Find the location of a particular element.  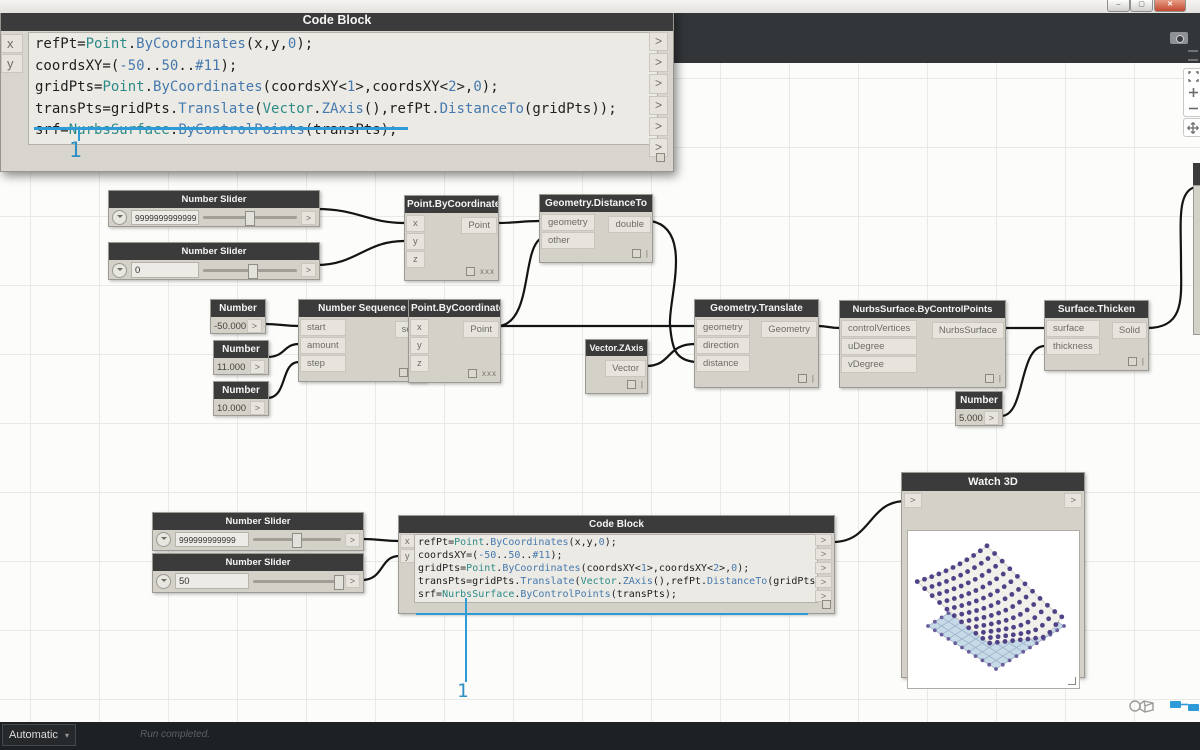

node-number-slider-x-bottom: Number Slider 999999999999 > is located at coordinates (258, 531).